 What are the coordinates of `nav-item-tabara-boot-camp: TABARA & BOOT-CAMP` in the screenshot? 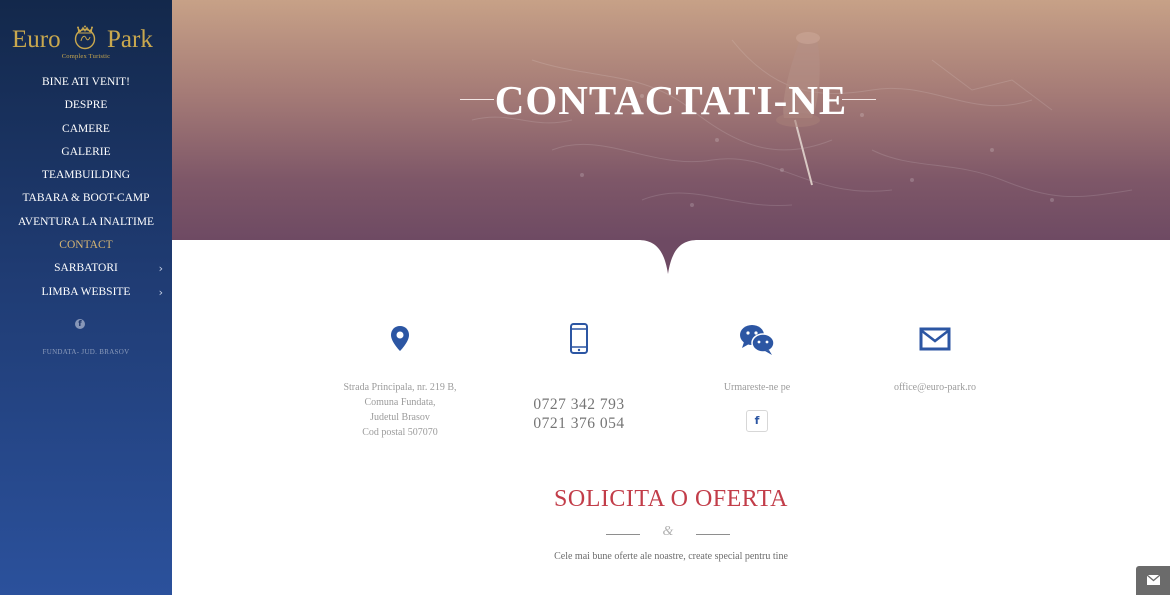 It's located at (86, 199).